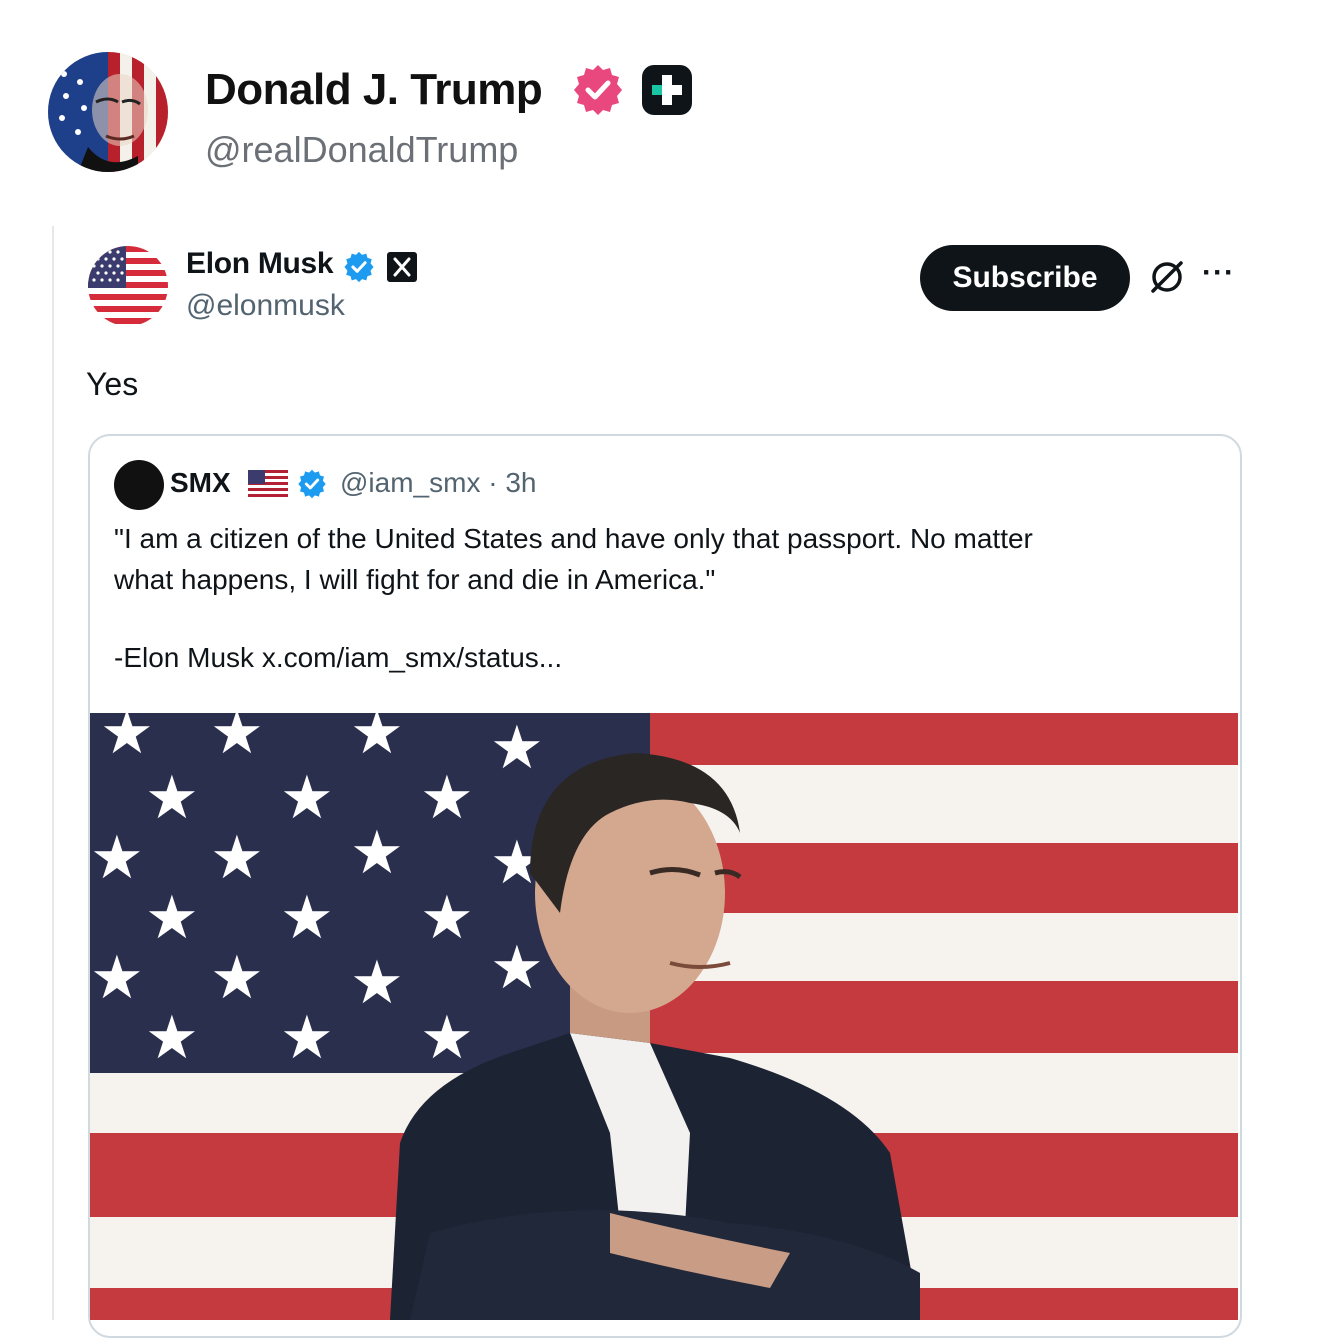 This screenshot has height=1338, width=1320. What do you see at coordinates (1167, 277) in the screenshot?
I see `grok-icon` at bounding box center [1167, 277].